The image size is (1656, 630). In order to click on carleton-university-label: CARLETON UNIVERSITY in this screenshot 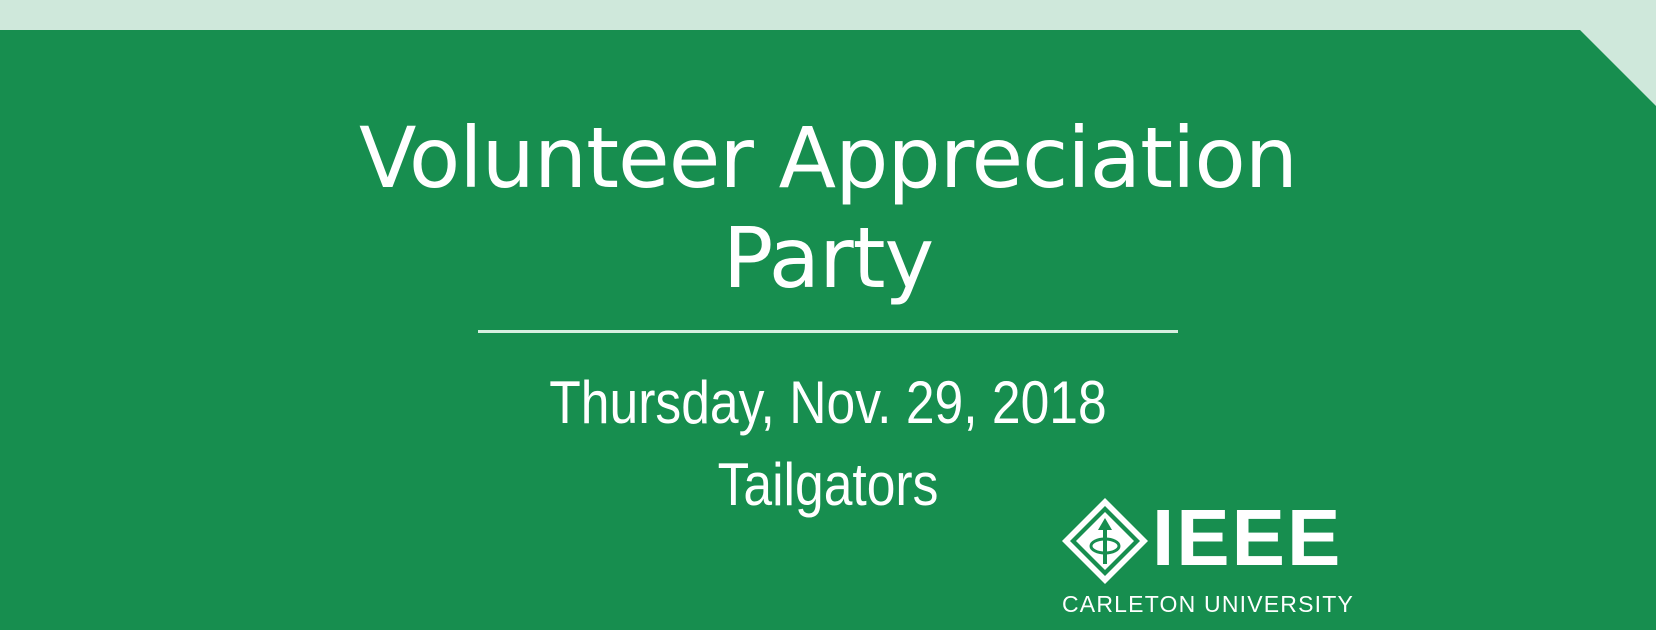, I will do `click(1208, 604)`.